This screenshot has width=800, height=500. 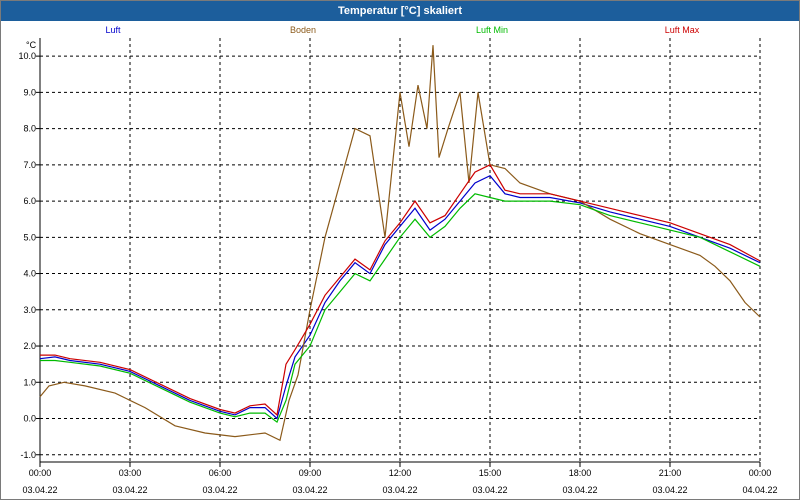 What do you see at coordinates (27, 56) in the screenshot?
I see `y-tick-label: 10.0` at bounding box center [27, 56].